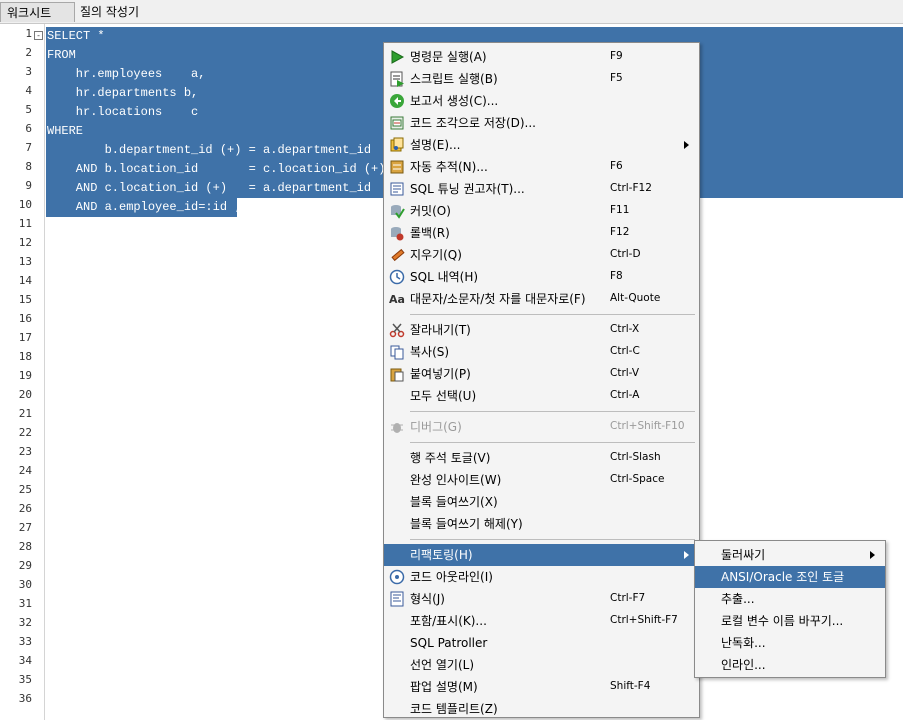  I want to click on menu-item: 잘라내기(T) Ctrl-X, so click(541, 330).